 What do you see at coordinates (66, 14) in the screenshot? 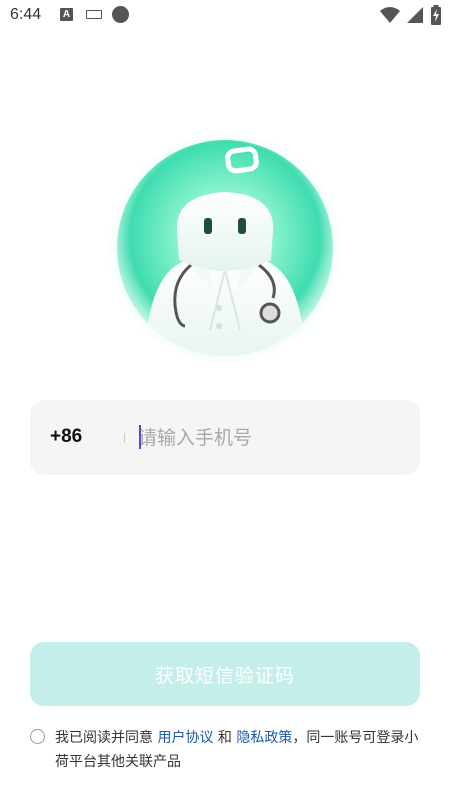
I see `text-a-icon: A` at bounding box center [66, 14].